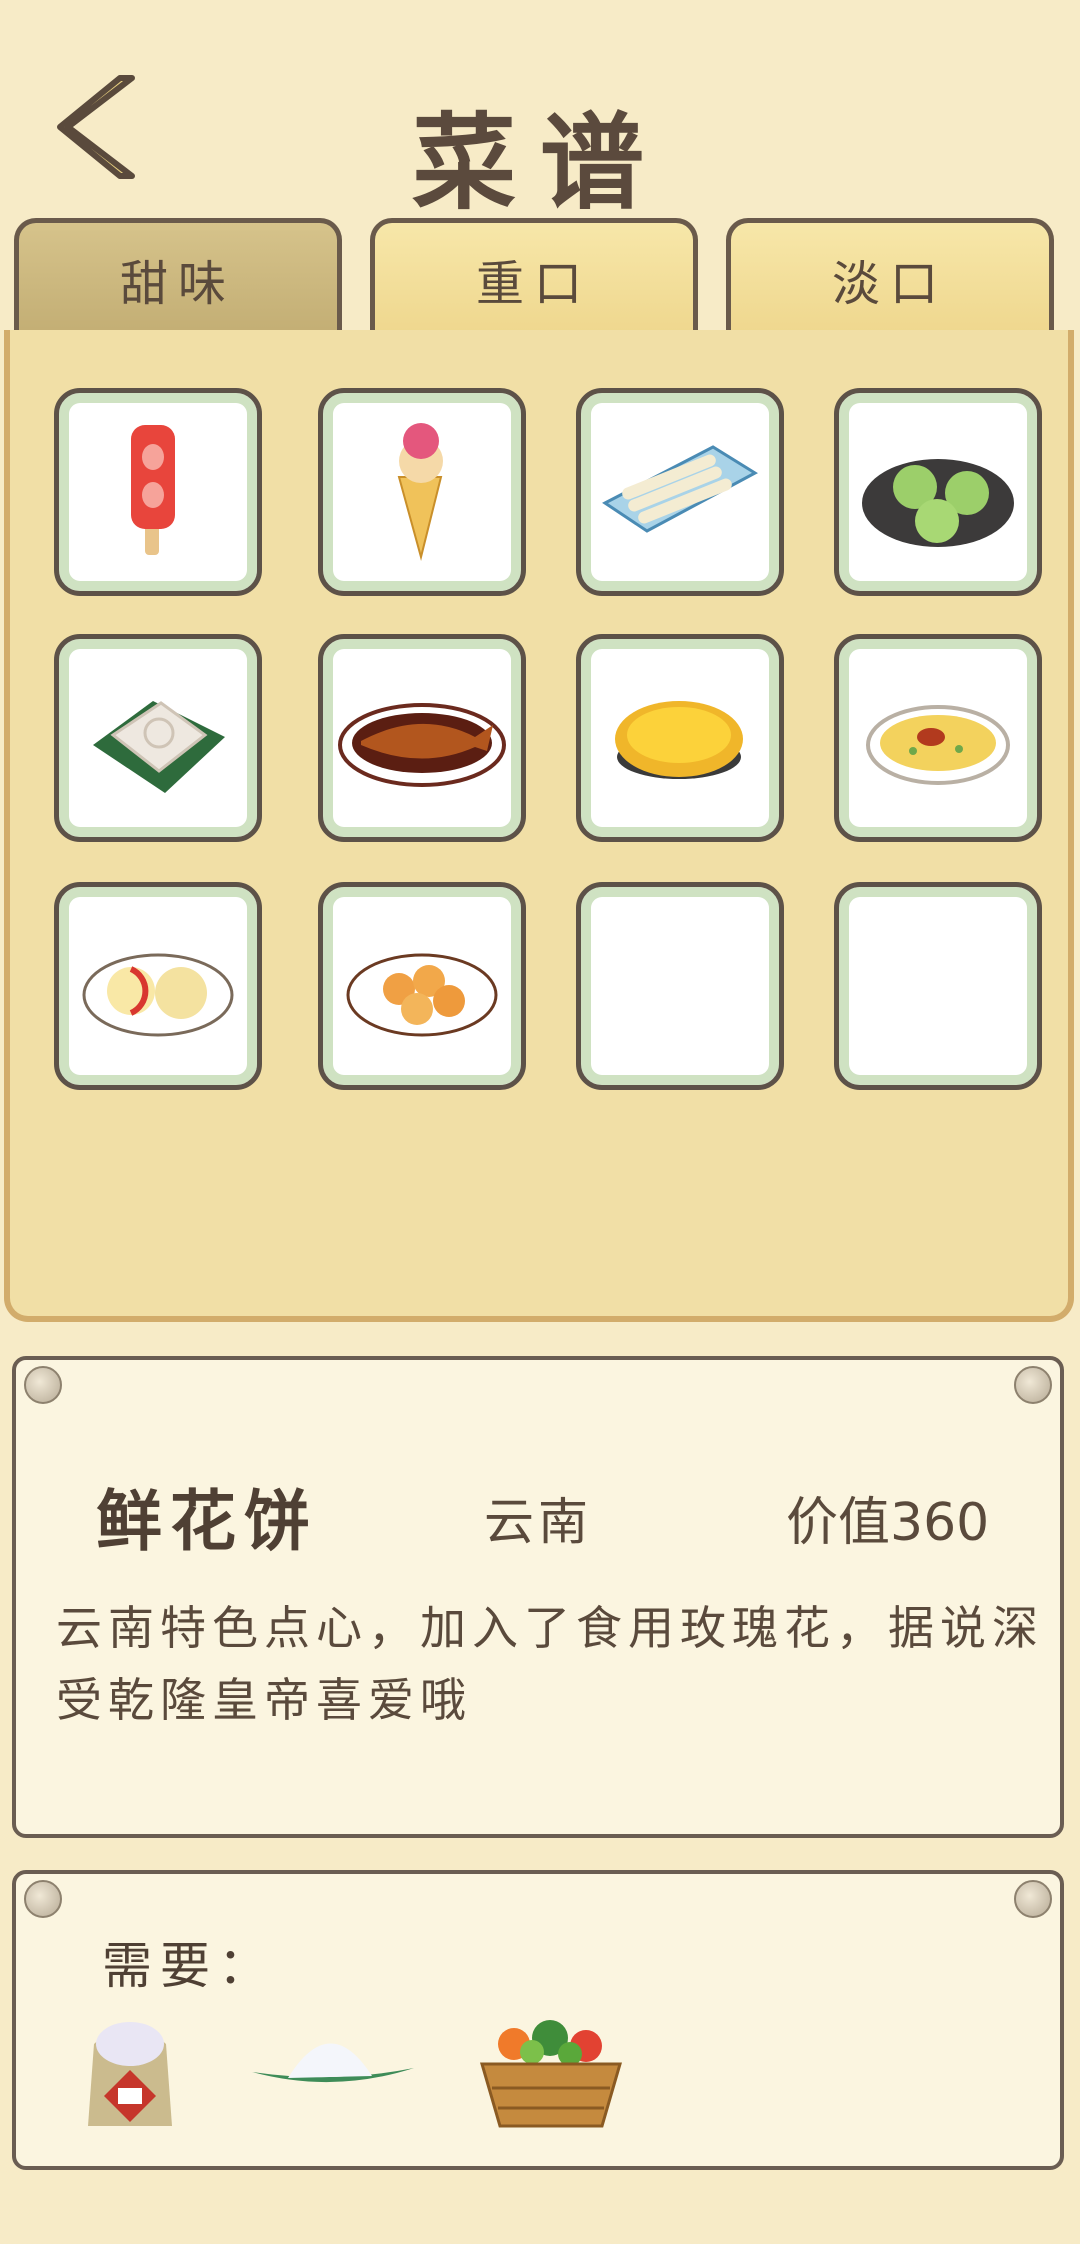 Image resolution: width=1080 pixels, height=2244 pixels. I want to click on strawberry-popsicle-icon, so click(153, 490).